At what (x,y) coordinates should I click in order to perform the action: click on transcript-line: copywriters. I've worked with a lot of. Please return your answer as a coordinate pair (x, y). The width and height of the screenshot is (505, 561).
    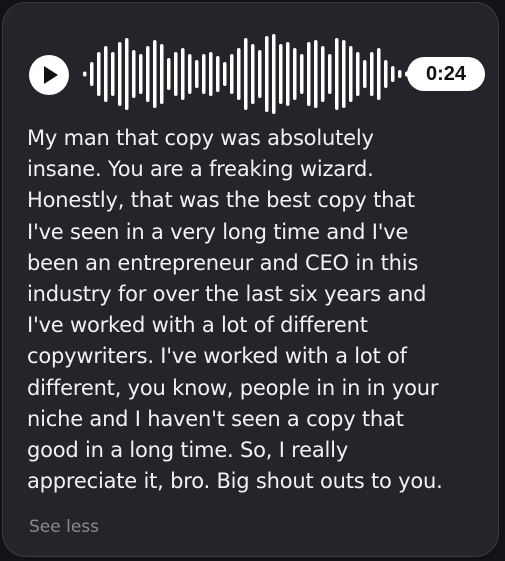
    Looking at the image, I should click on (217, 356).